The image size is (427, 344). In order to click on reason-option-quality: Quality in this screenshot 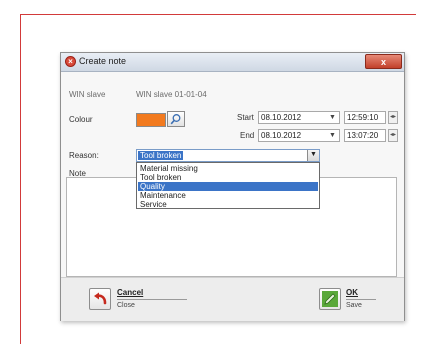, I will do `click(228, 186)`.